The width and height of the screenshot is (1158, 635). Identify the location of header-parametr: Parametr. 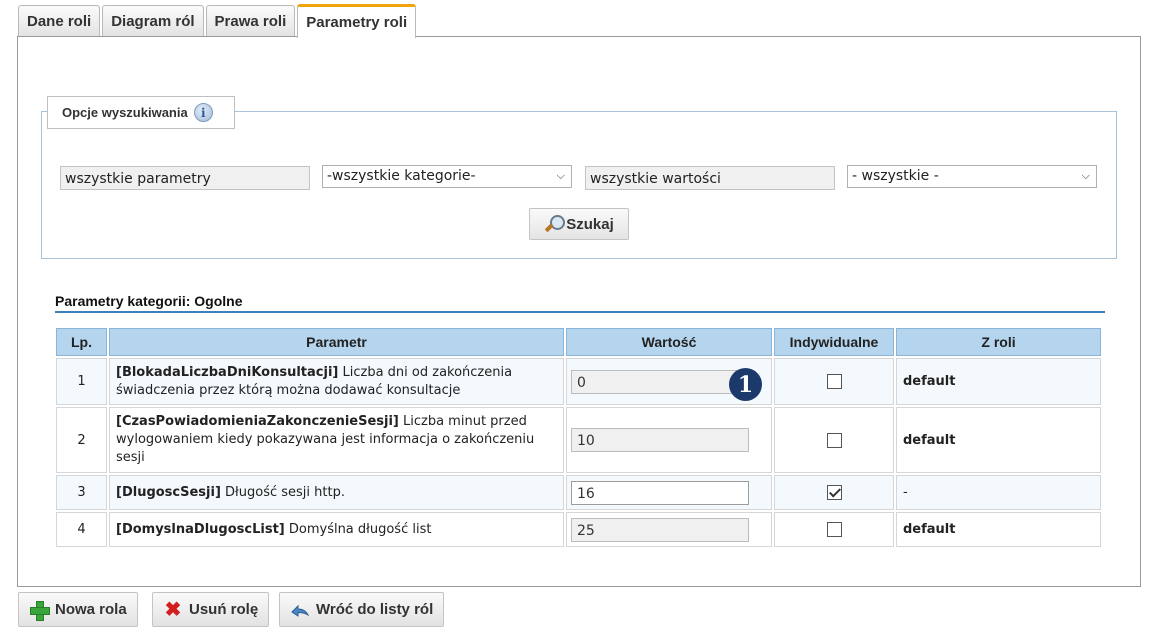
(336, 342).